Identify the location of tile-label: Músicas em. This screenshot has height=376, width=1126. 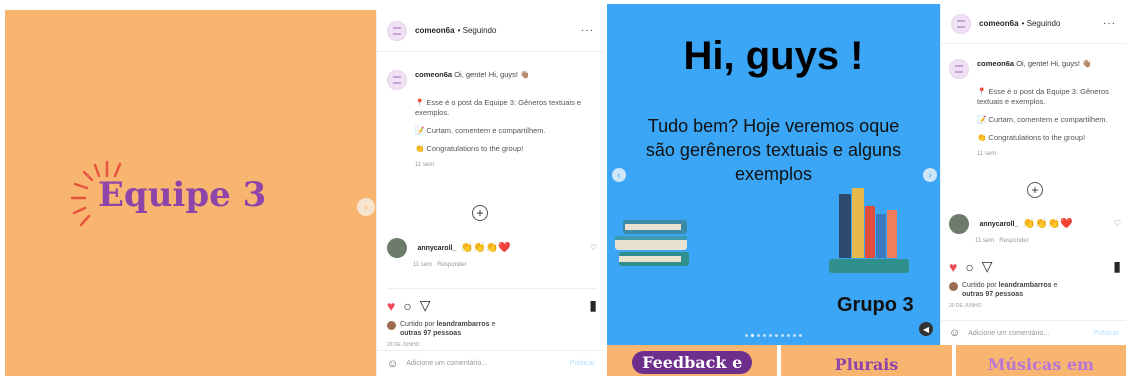
(1040, 364).